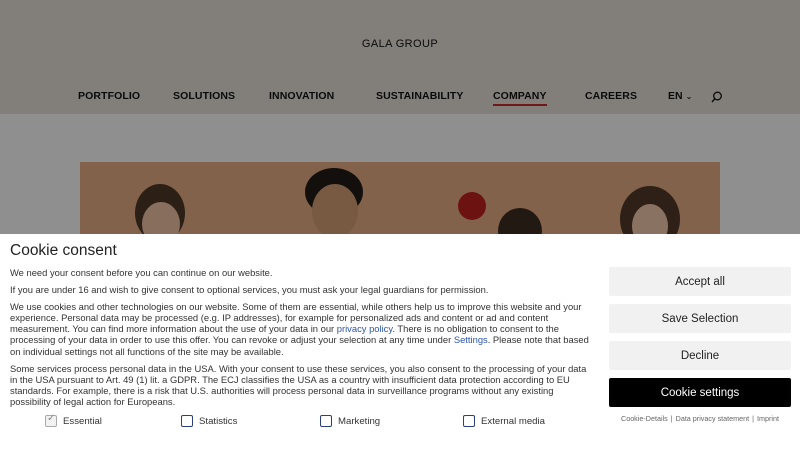 The height and width of the screenshot is (450, 800). What do you see at coordinates (644, 418) in the screenshot?
I see `cookie-details-link: Cookie-Details` at bounding box center [644, 418].